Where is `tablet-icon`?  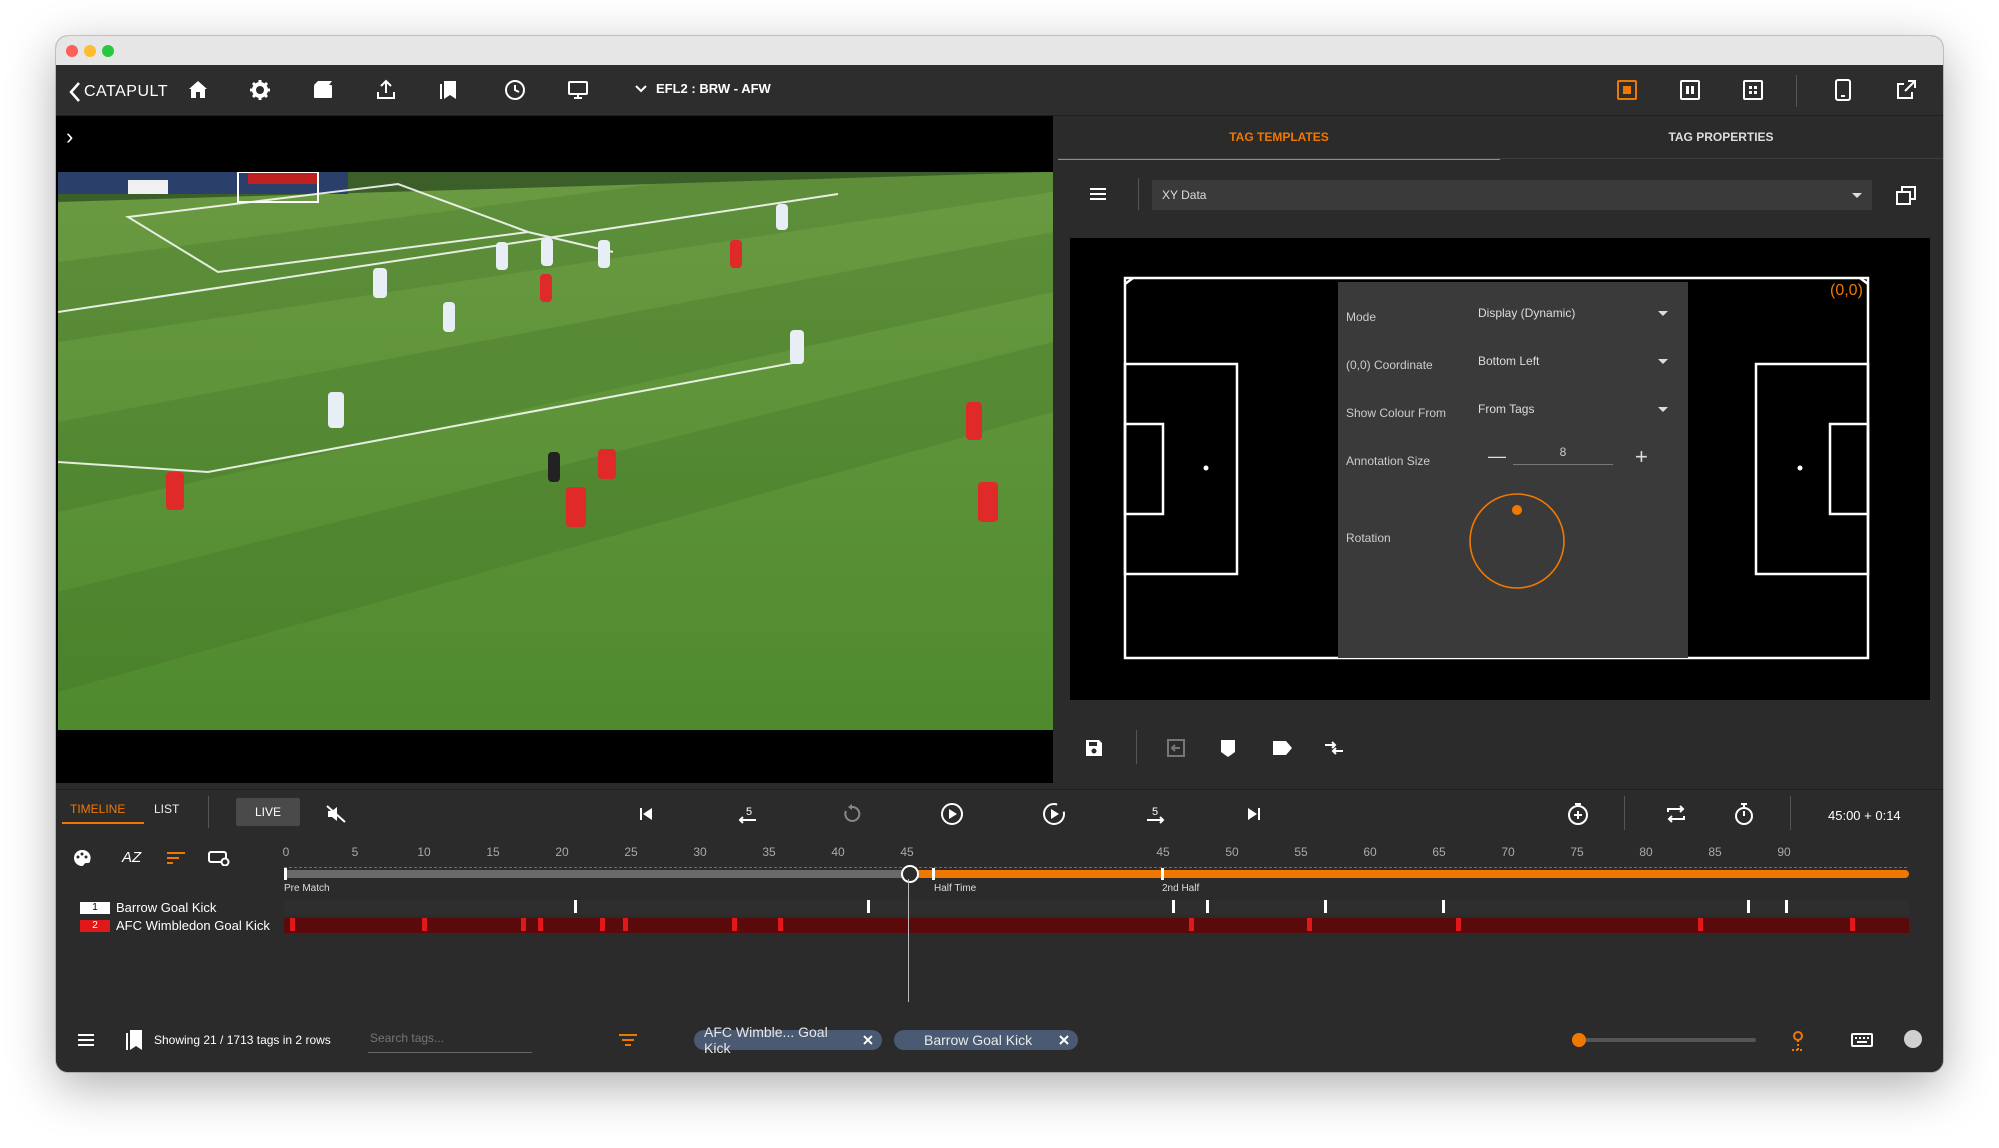 tablet-icon is located at coordinates (1843, 90).